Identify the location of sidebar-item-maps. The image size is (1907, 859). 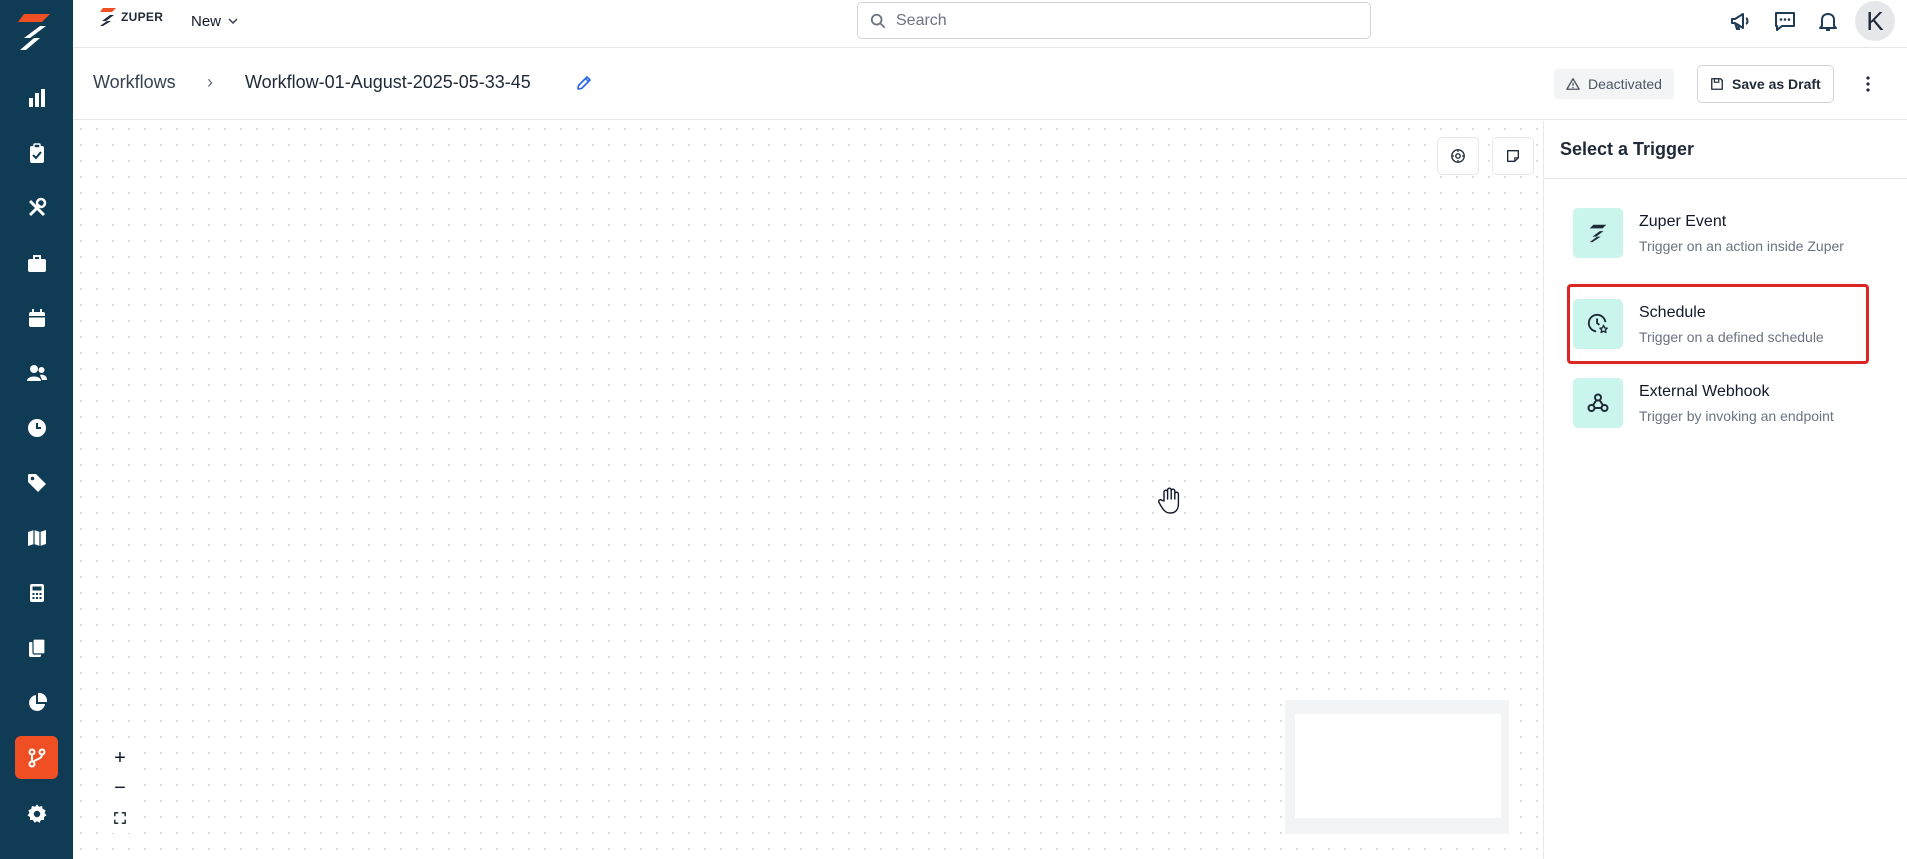
(36, 538).